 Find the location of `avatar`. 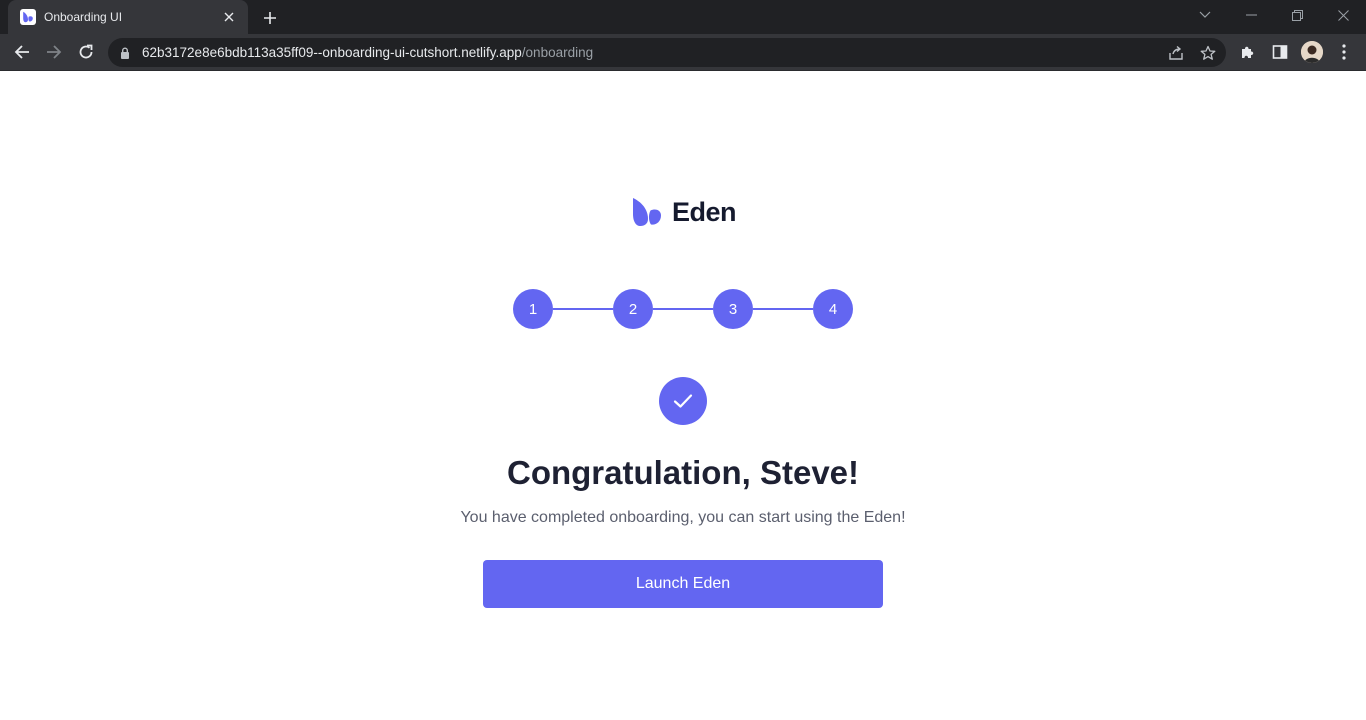

avatar is located at coordinates (1312, 52).